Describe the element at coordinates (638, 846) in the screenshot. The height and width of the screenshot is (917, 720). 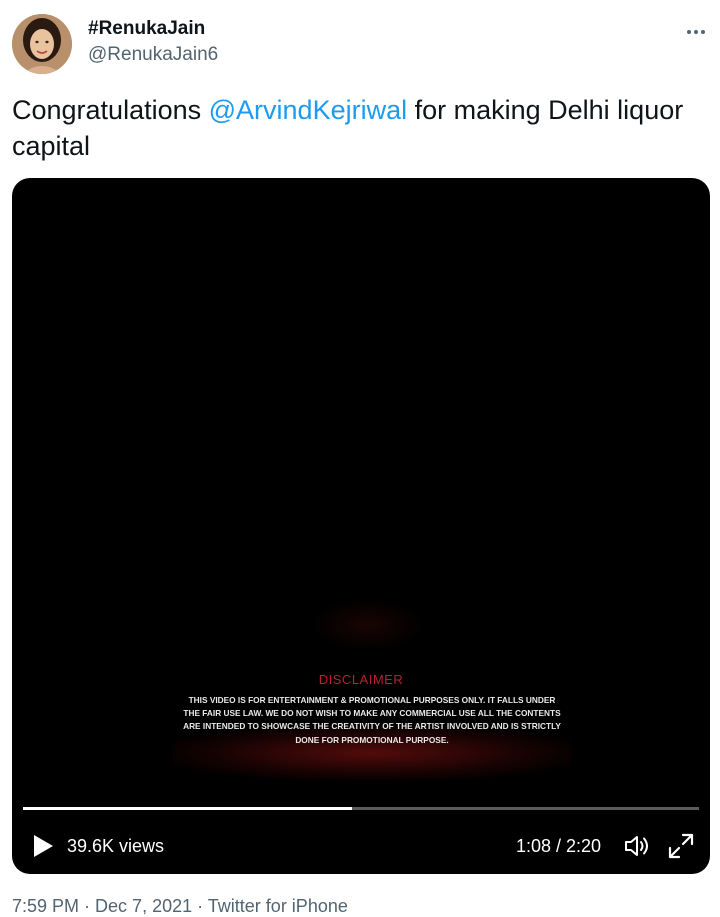
I see `volume-icon` at that location.